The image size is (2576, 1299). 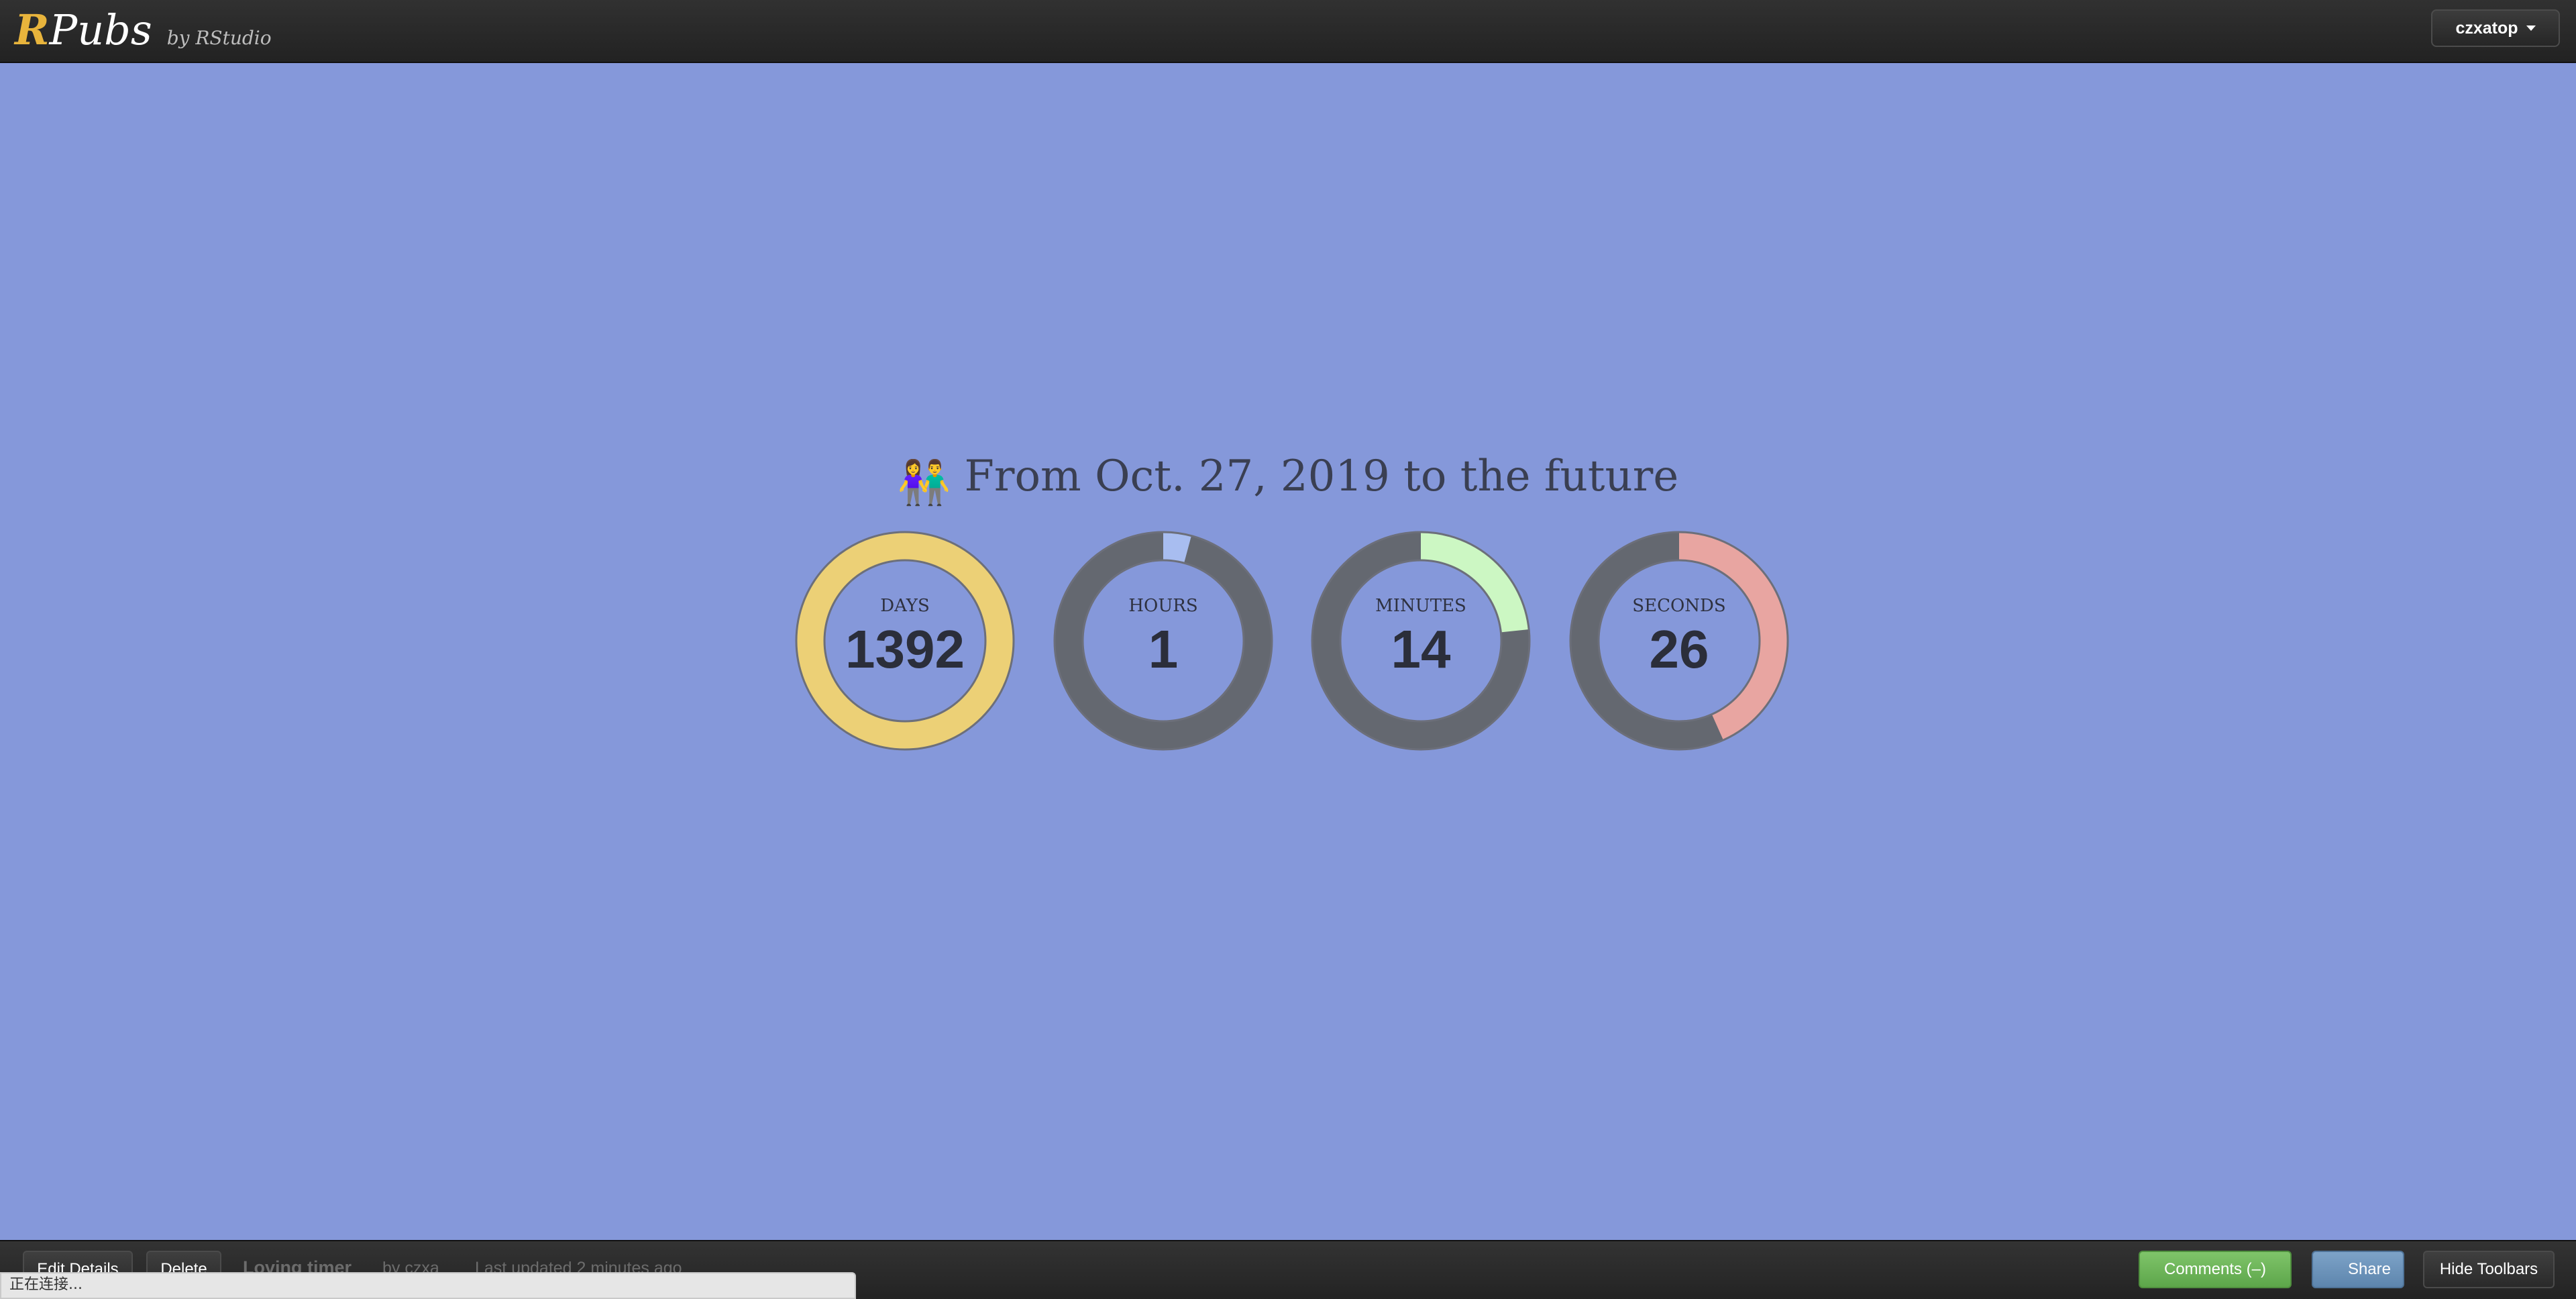 I want to click on ring-minutes: MINUTES 14, so click(x=1421, y=641).